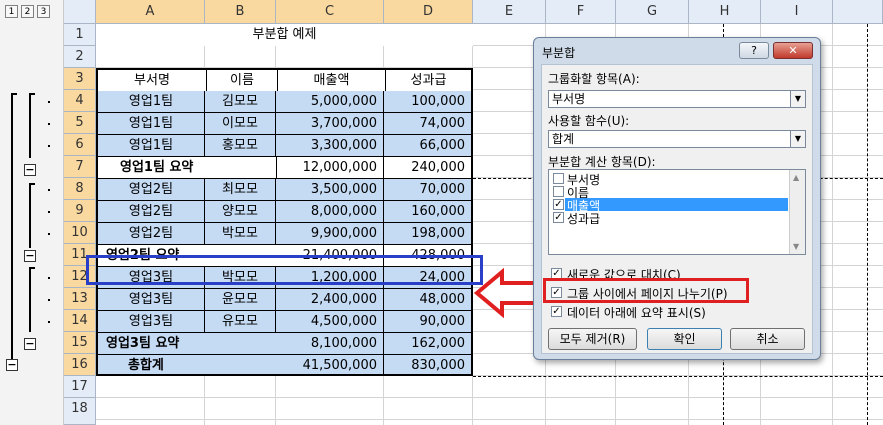 The width and height of the screenshot is (883, 425). What do you see at coordinates (677, 139) in the screenshot?
I see `function-select: 합계 ▼` at bounding box center [677, 139].